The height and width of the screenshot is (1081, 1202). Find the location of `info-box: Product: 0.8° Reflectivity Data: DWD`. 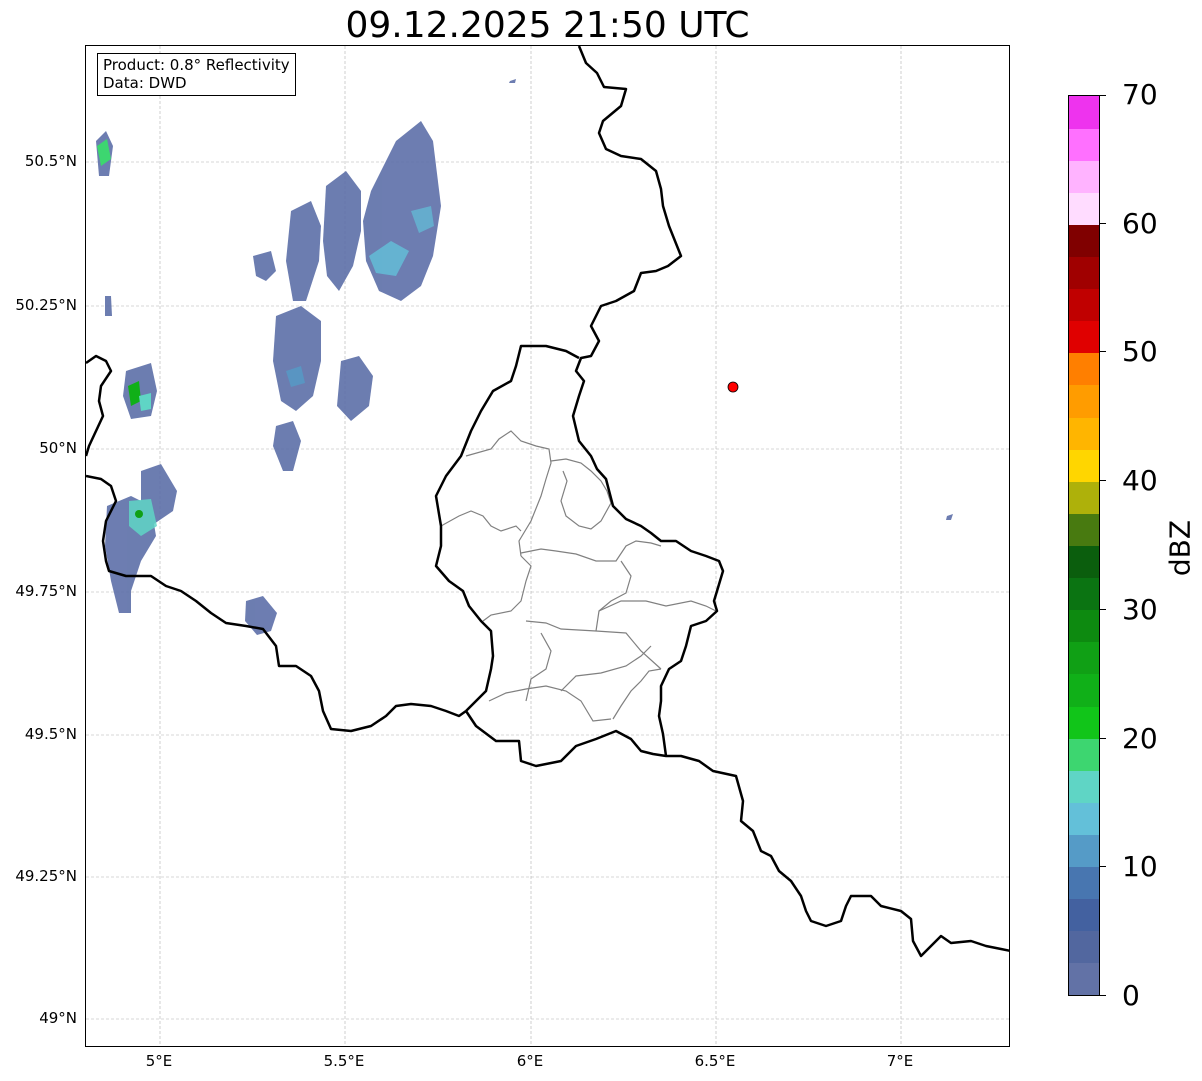

info-box: Product: 0.8° Reflectivity Data: DWD is located at coordinates (196, 74).